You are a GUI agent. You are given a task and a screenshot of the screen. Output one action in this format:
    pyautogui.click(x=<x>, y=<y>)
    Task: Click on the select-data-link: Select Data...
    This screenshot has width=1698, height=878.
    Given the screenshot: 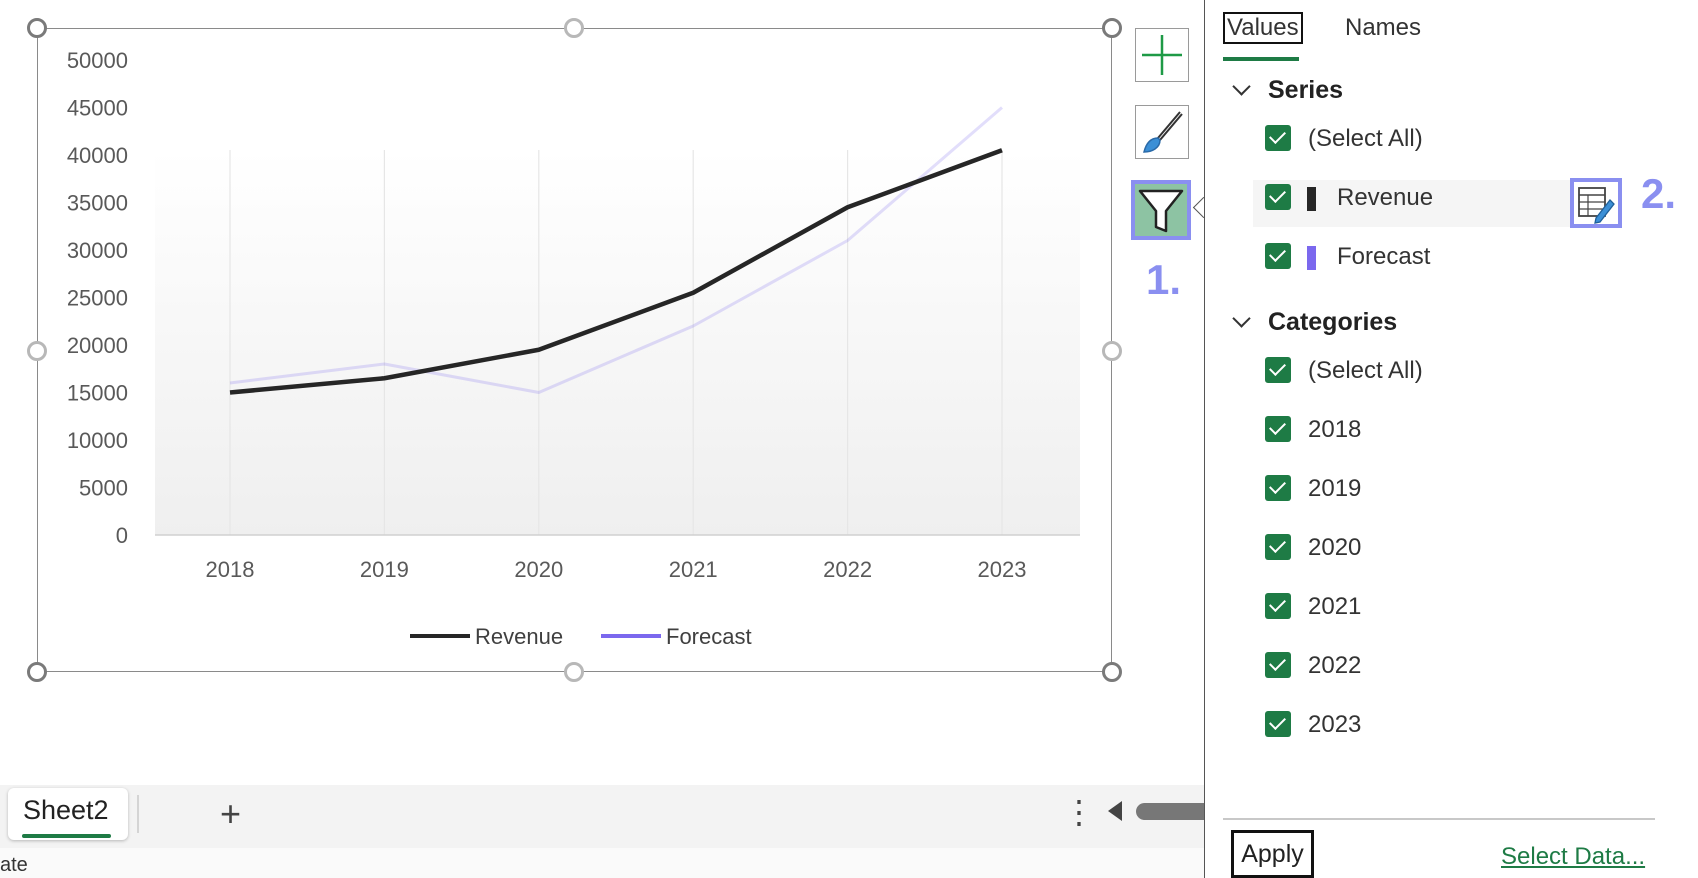 What is the action you would take?
    pyautogui.click(x=1573, y=857)
    